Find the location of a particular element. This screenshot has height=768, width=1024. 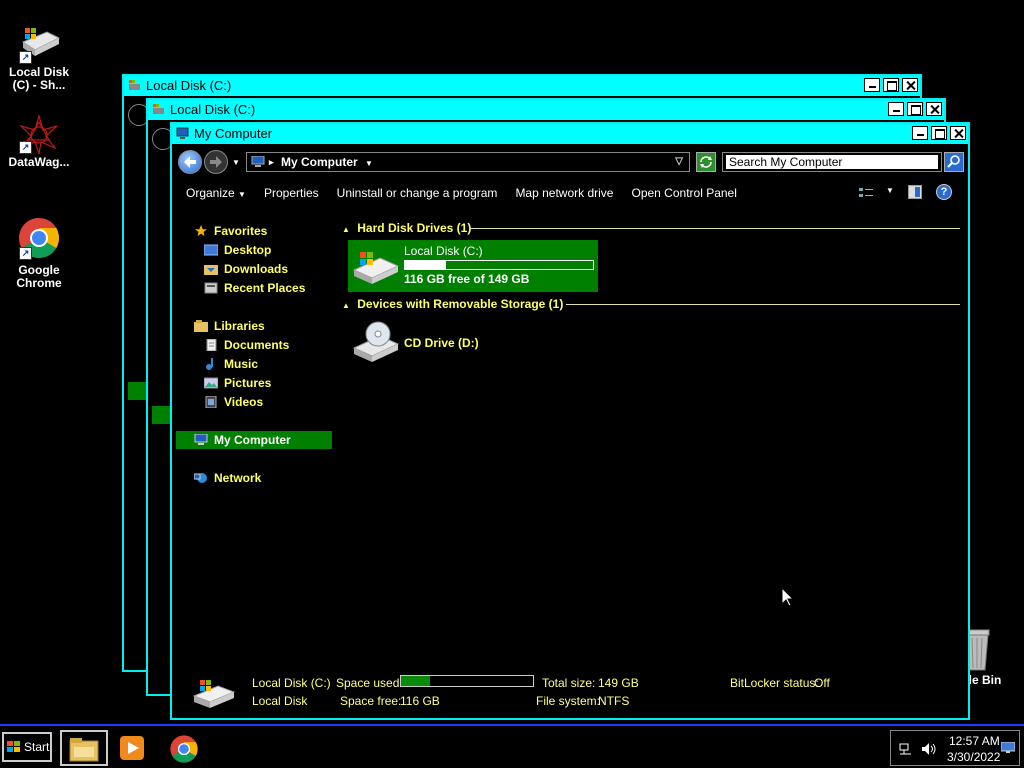

volume-icon is located at coordinates (929, 749).